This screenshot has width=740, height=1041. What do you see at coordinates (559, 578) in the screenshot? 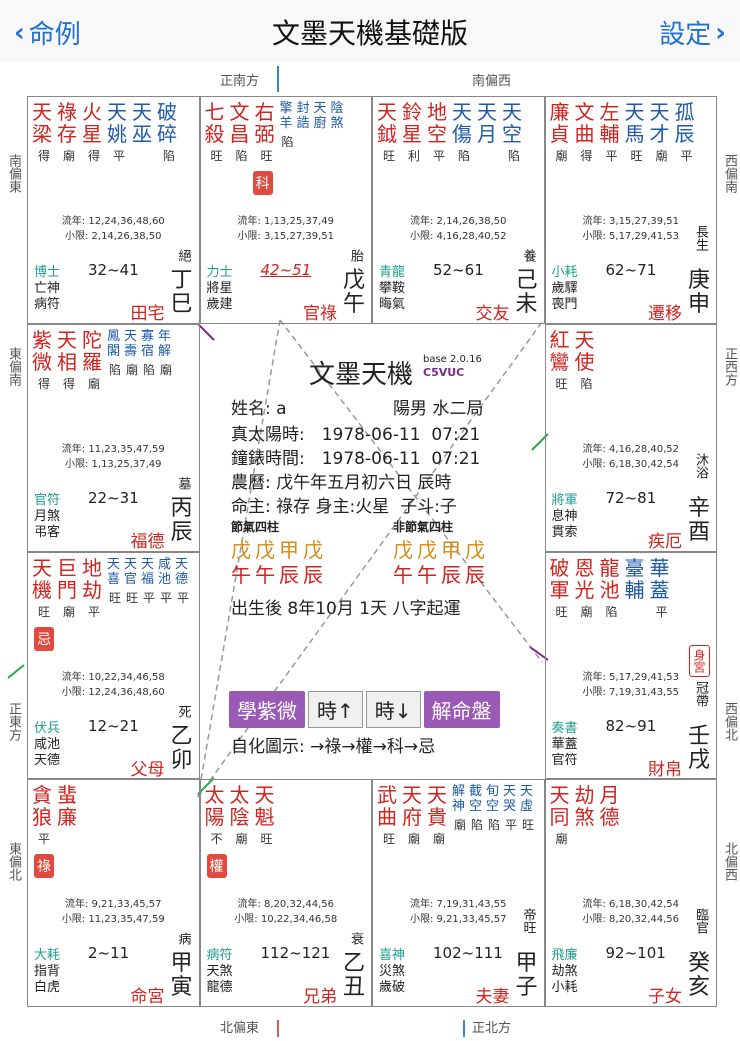
I see `star-name: 破軍` at bounding box center [559, 578].